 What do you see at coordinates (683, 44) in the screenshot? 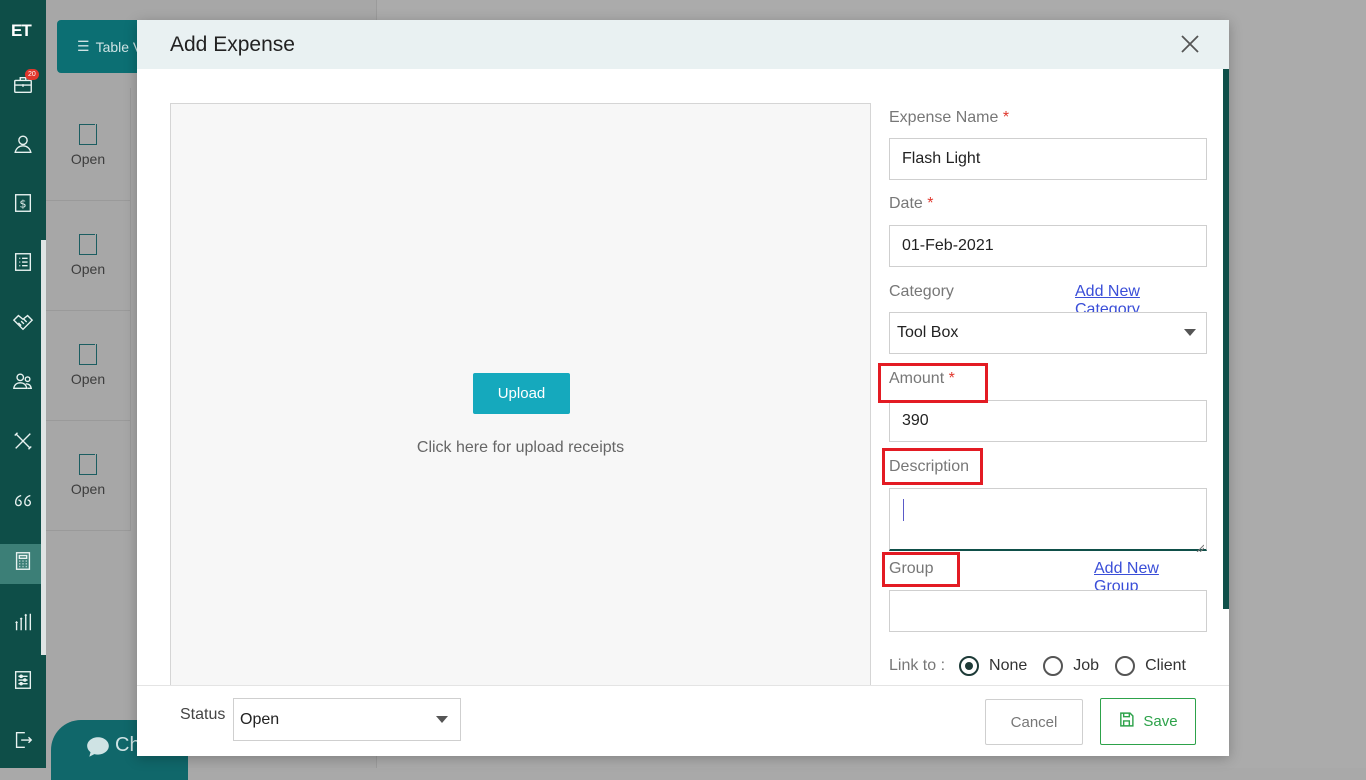
I see `modal-header: Add Expense` at bounding box center [683, 44].